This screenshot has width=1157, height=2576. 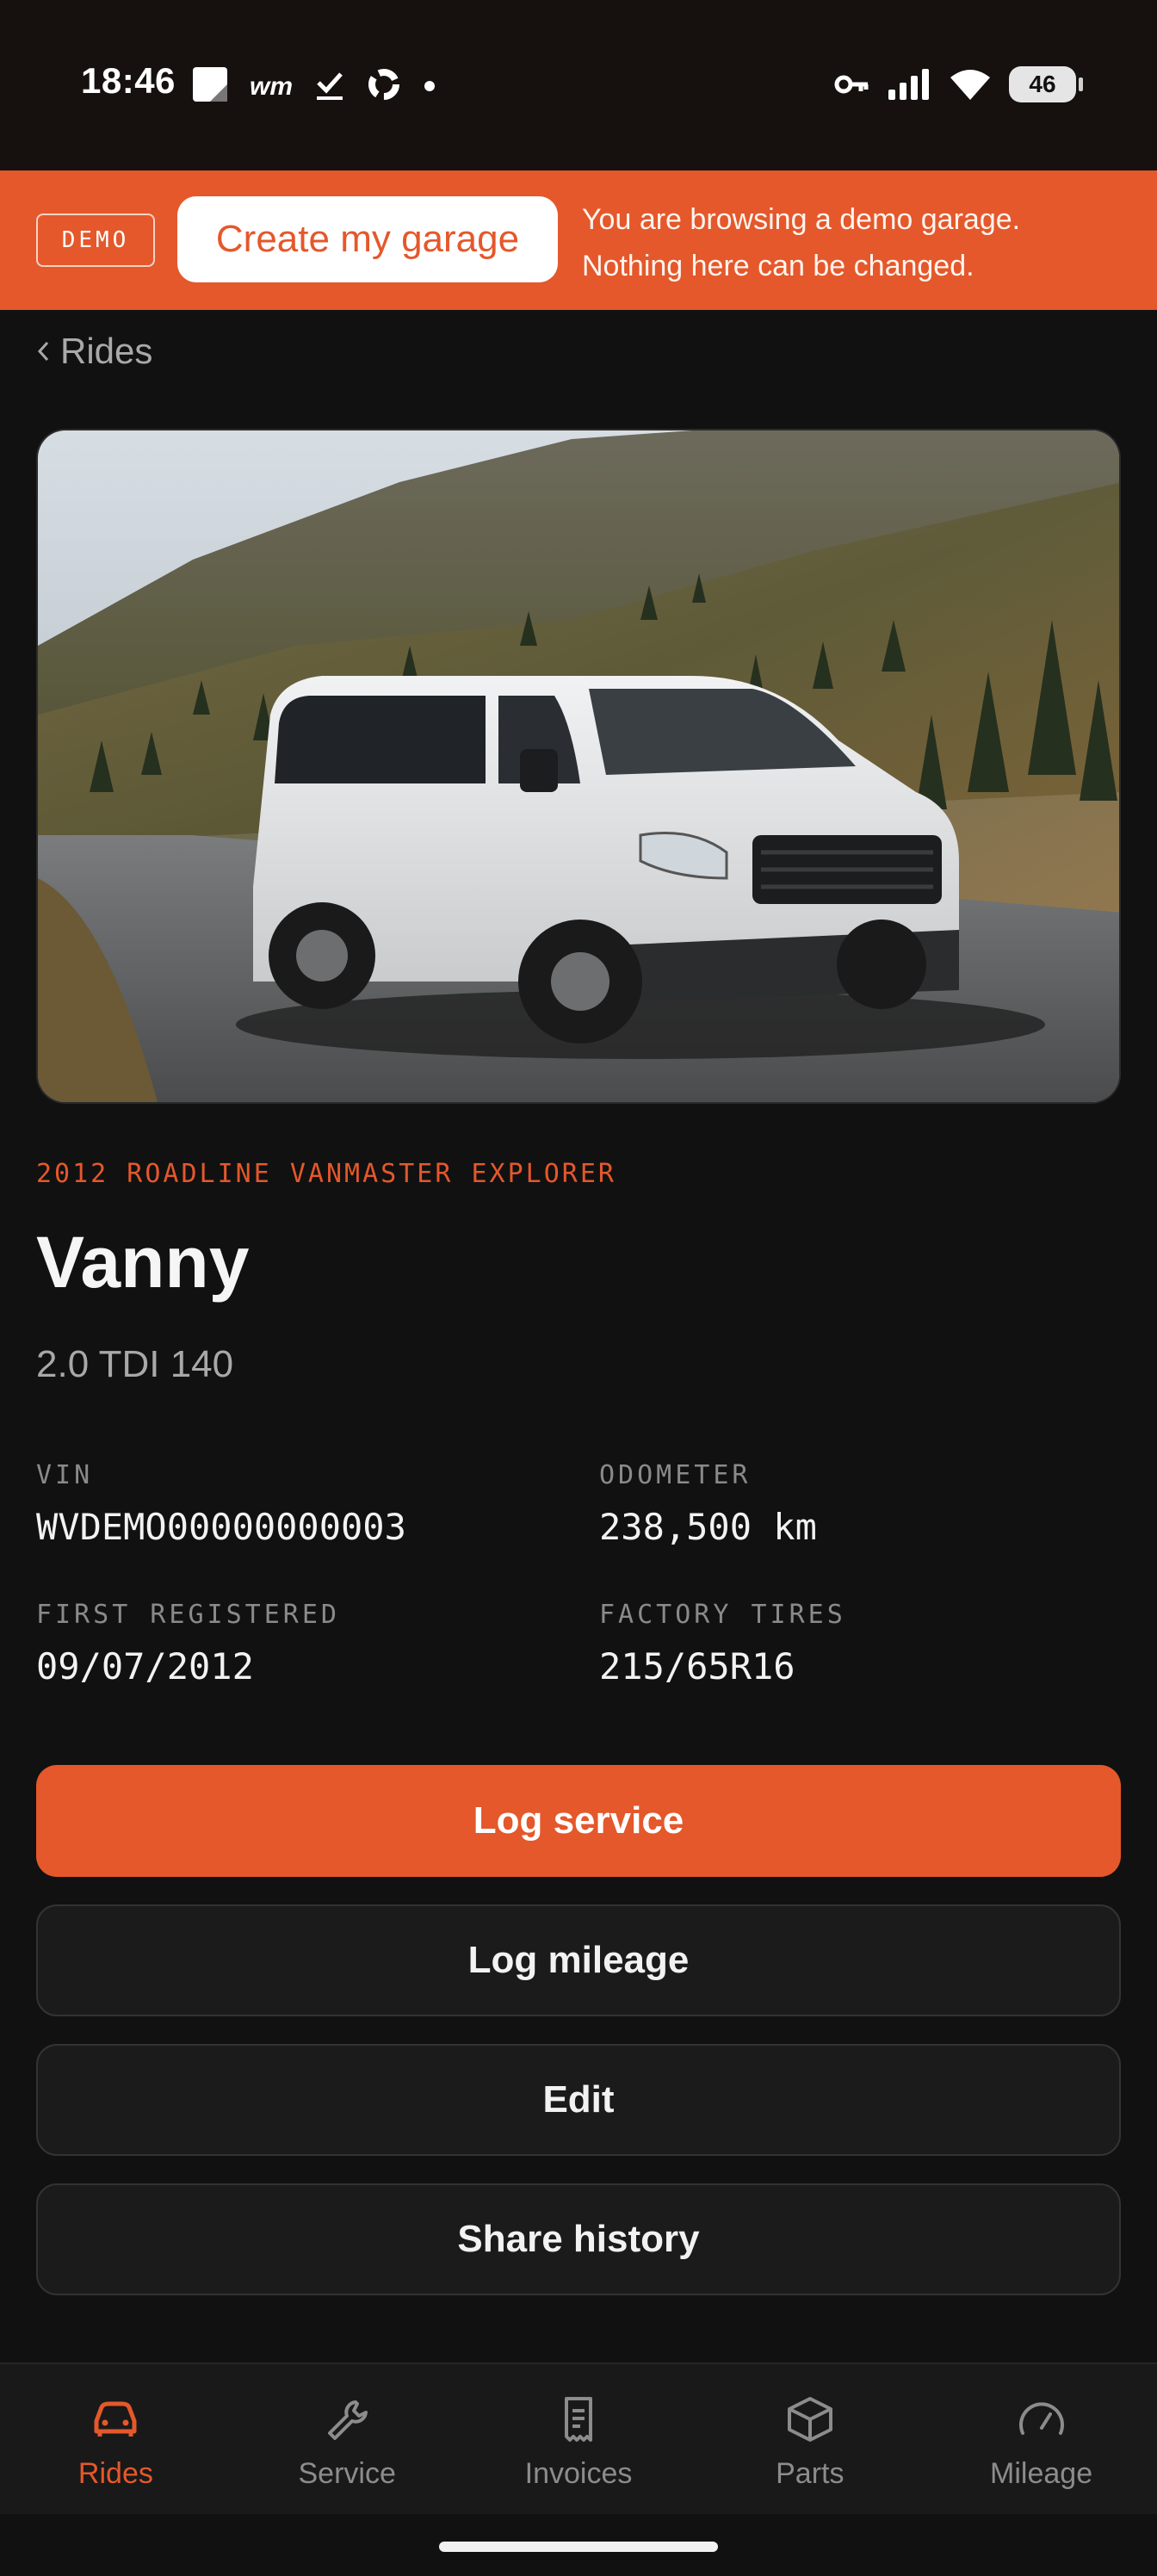 I want to click on tab-mileage: Mileage, so click(x=1041, y=2439).